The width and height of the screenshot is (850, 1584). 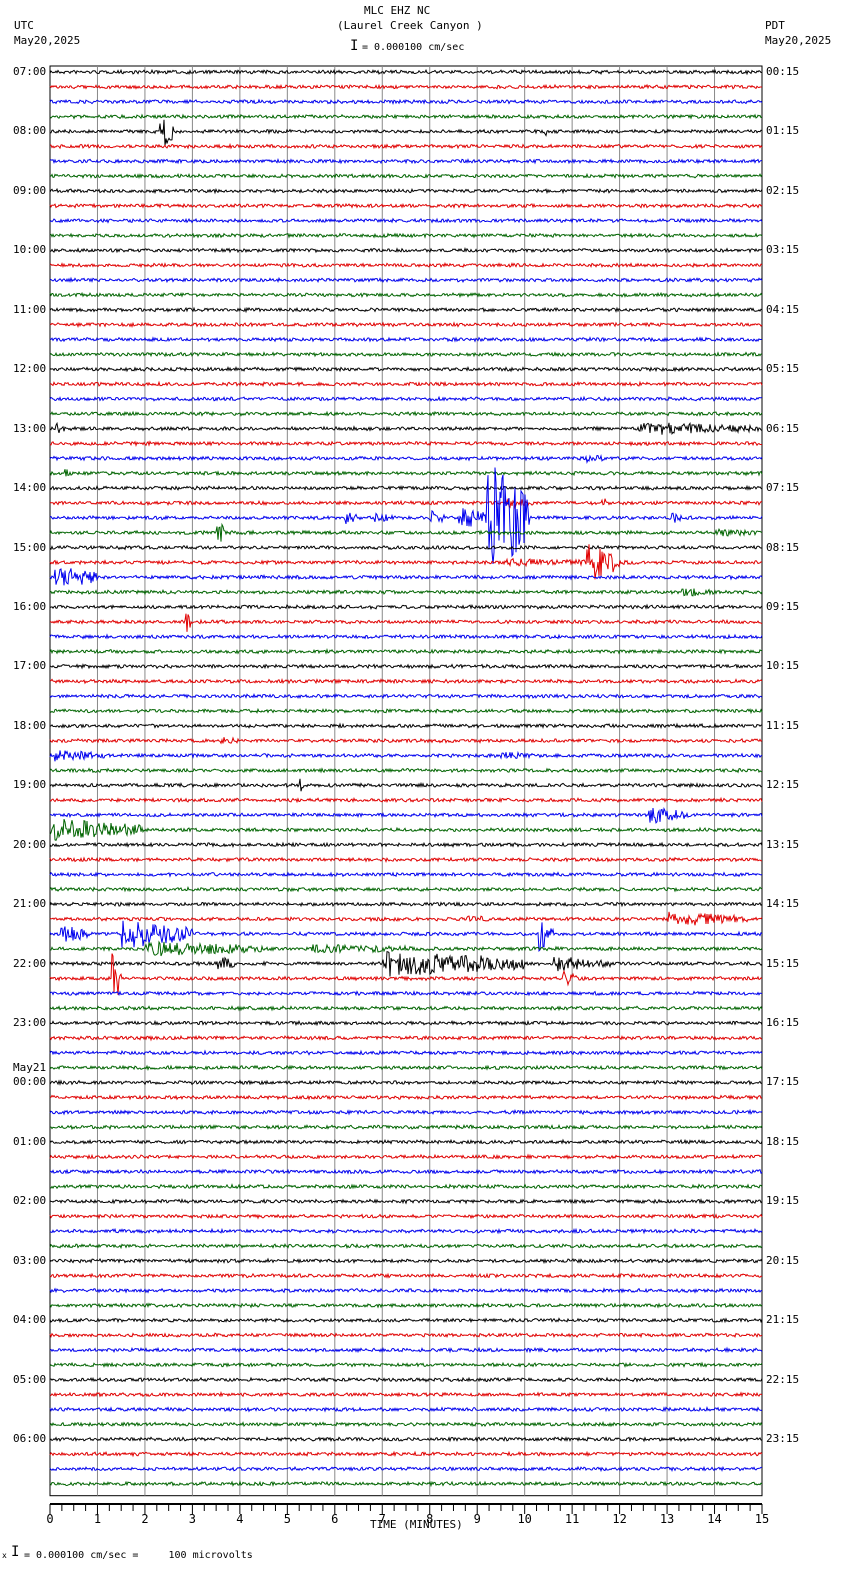 What do you see at coordinates (30, 963) in the screenshot?
I see `utc-hour-label: 22:00` at bounding box center [30, 963].